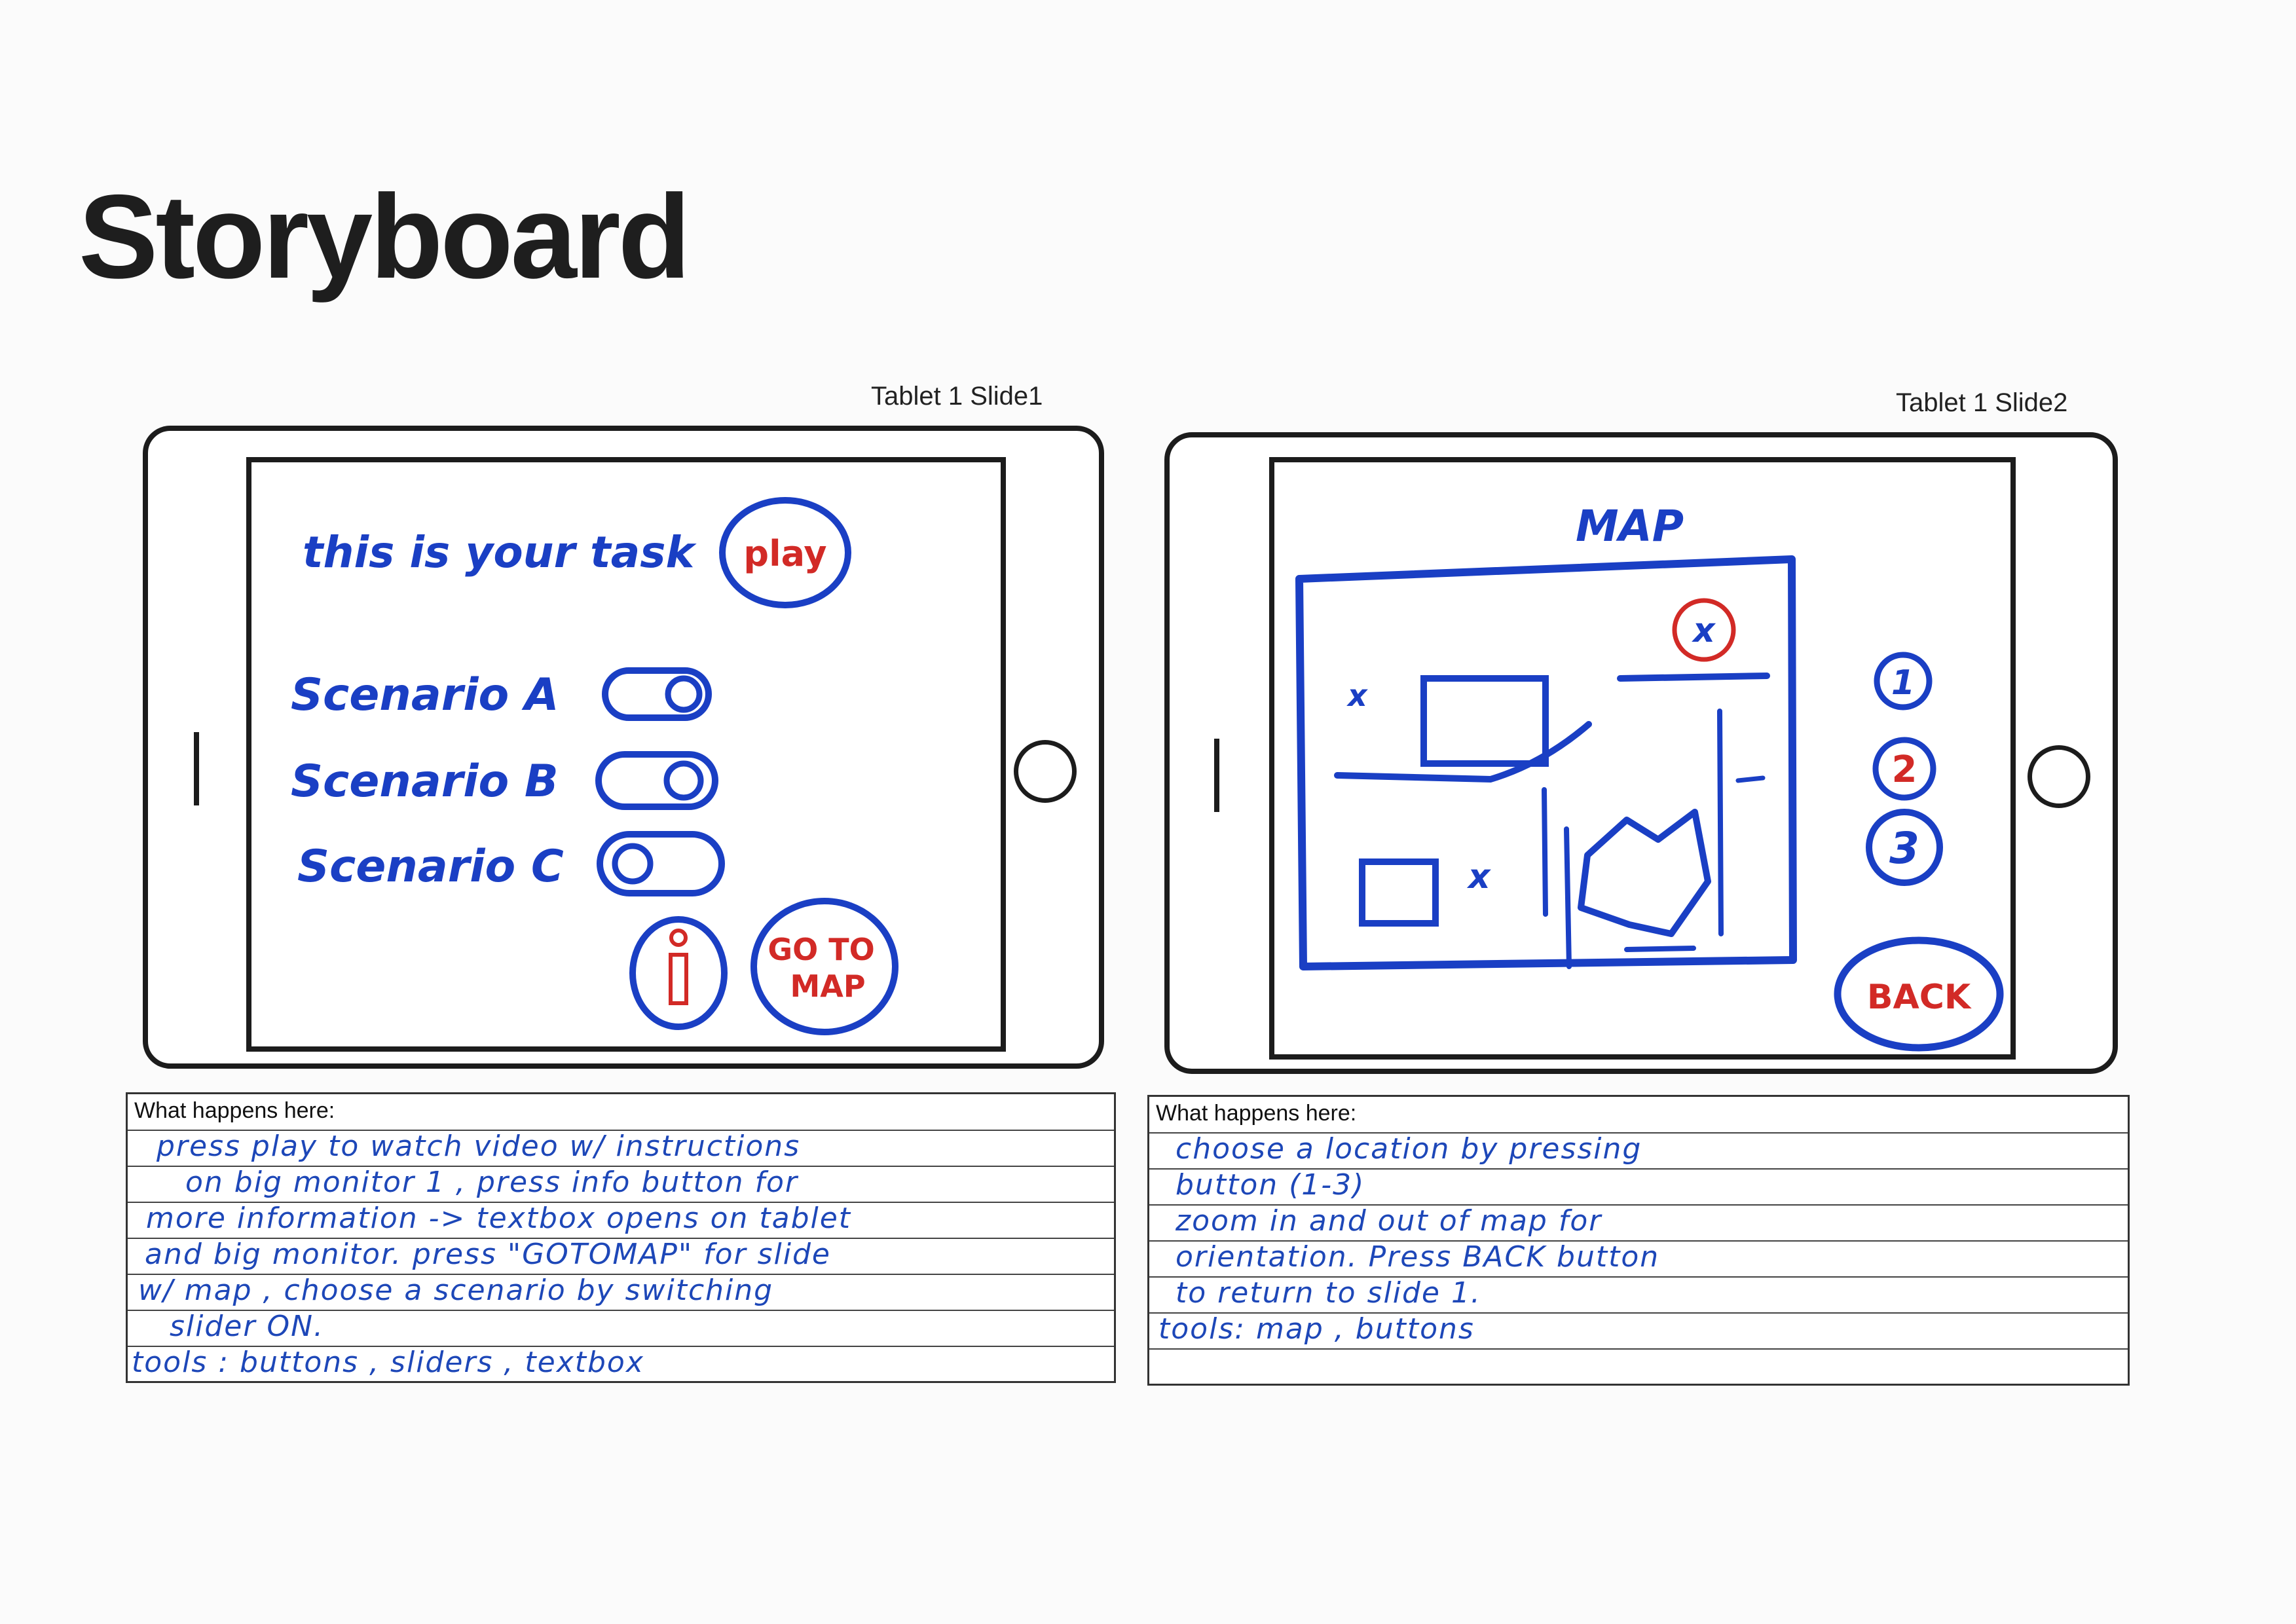  I want to click on slide-1-notes-header: What happens here:, so click(235, 1110).